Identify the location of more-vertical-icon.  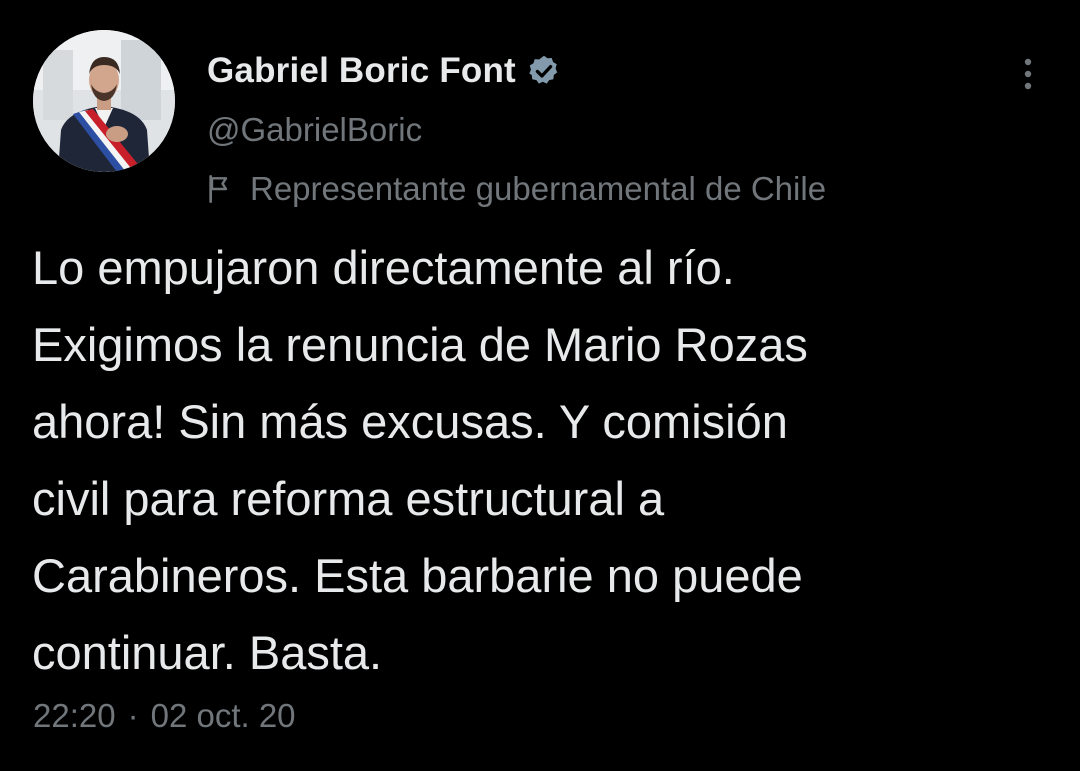
(1028, 74).